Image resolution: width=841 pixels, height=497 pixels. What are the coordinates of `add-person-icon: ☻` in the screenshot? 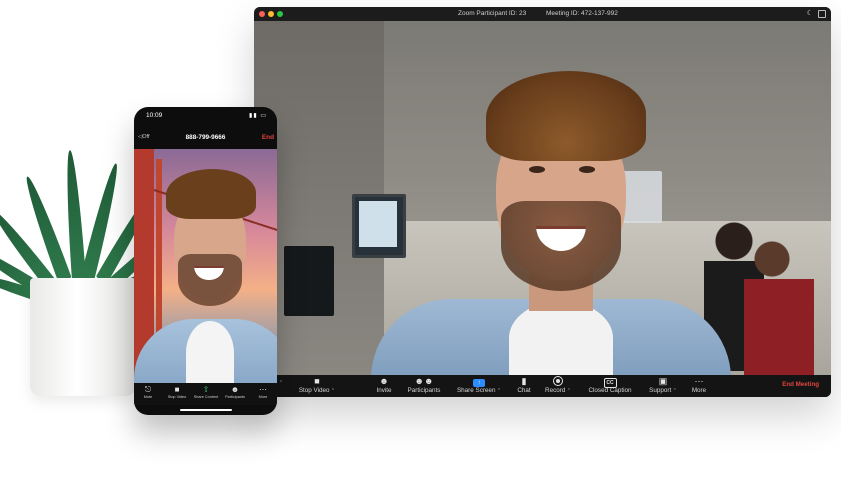 It's located at (384, 381).